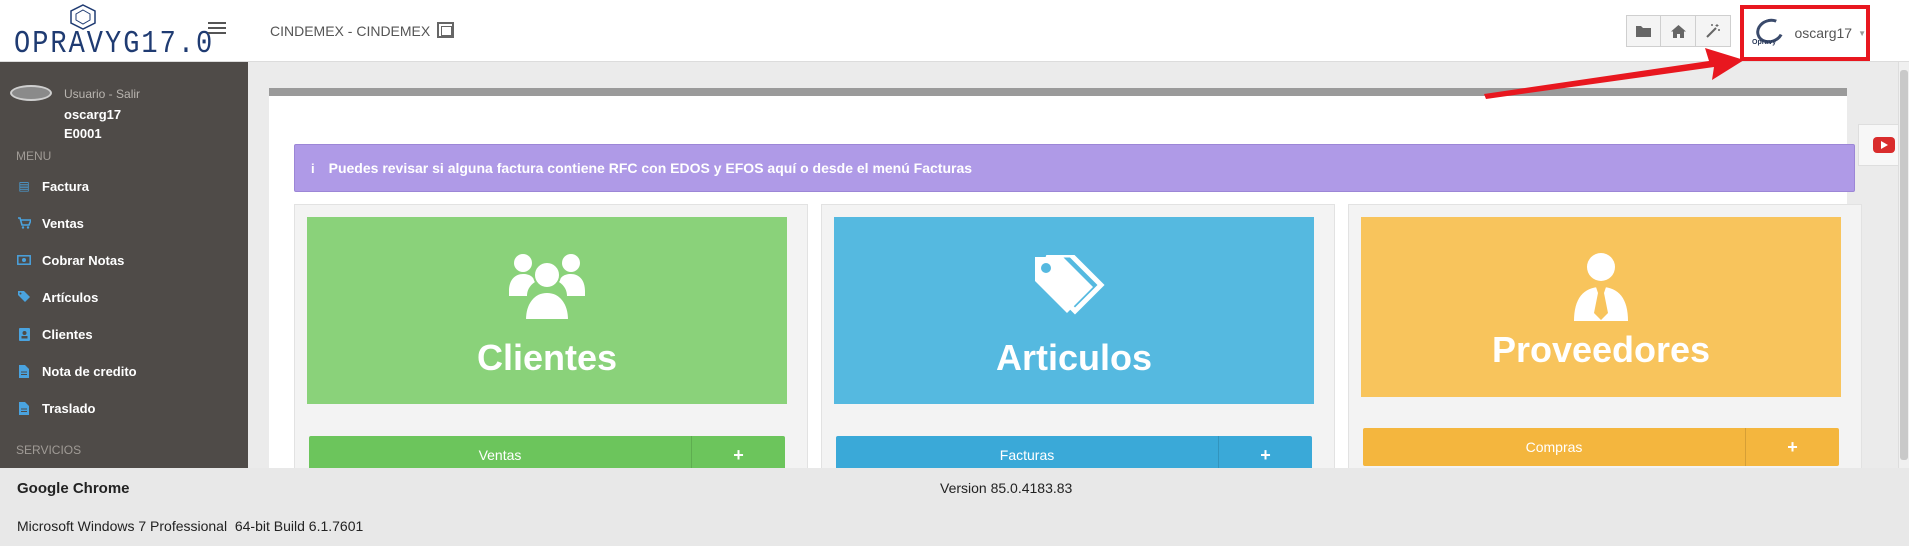  Describe the element at coordinates (1884, 145) in the screenshot. I see `youtube-icon` at that location.